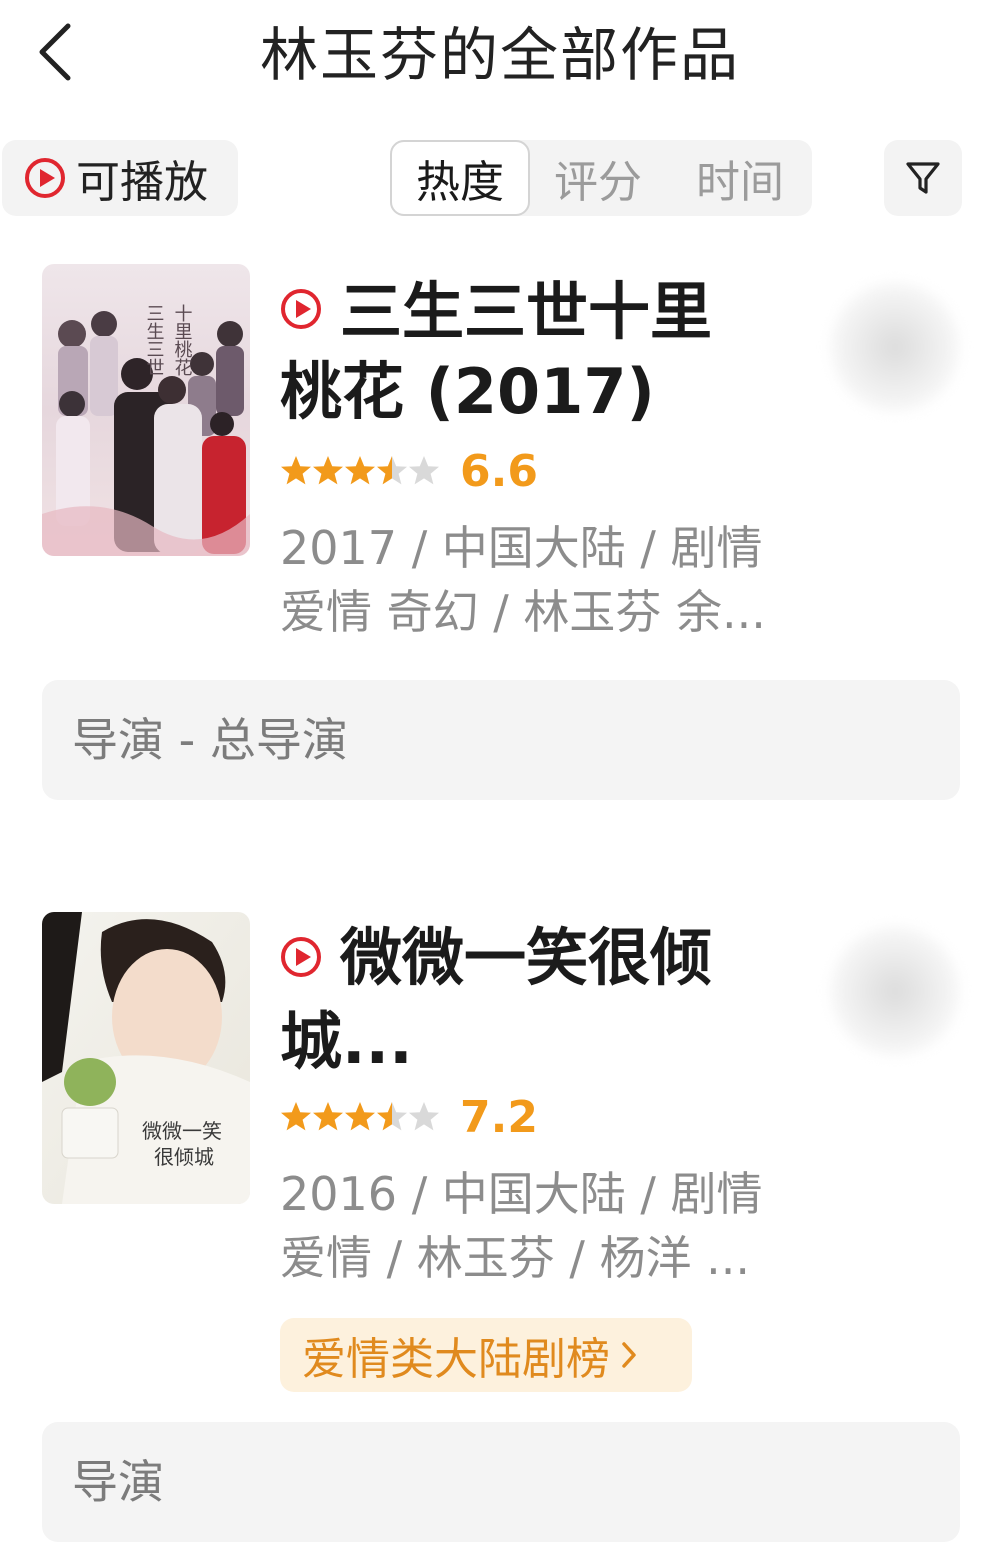 The height and width of the screenshot is (1565, 1000). I want to click on svg-text: 很倾城, so click(184, 1157).